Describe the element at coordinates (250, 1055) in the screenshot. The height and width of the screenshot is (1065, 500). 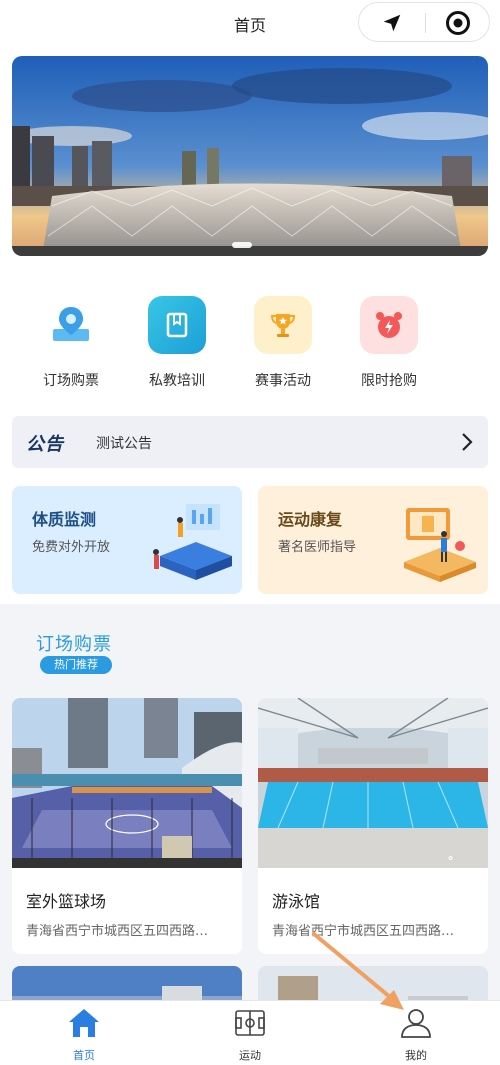
I see `tab-label: 运动` at that location.